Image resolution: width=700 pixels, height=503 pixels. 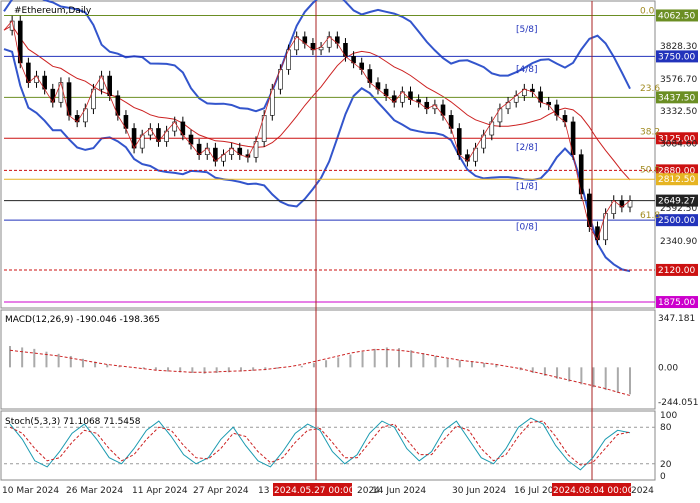 I want to click on price-level-label: 2812.50, so click(x=676, y=180).